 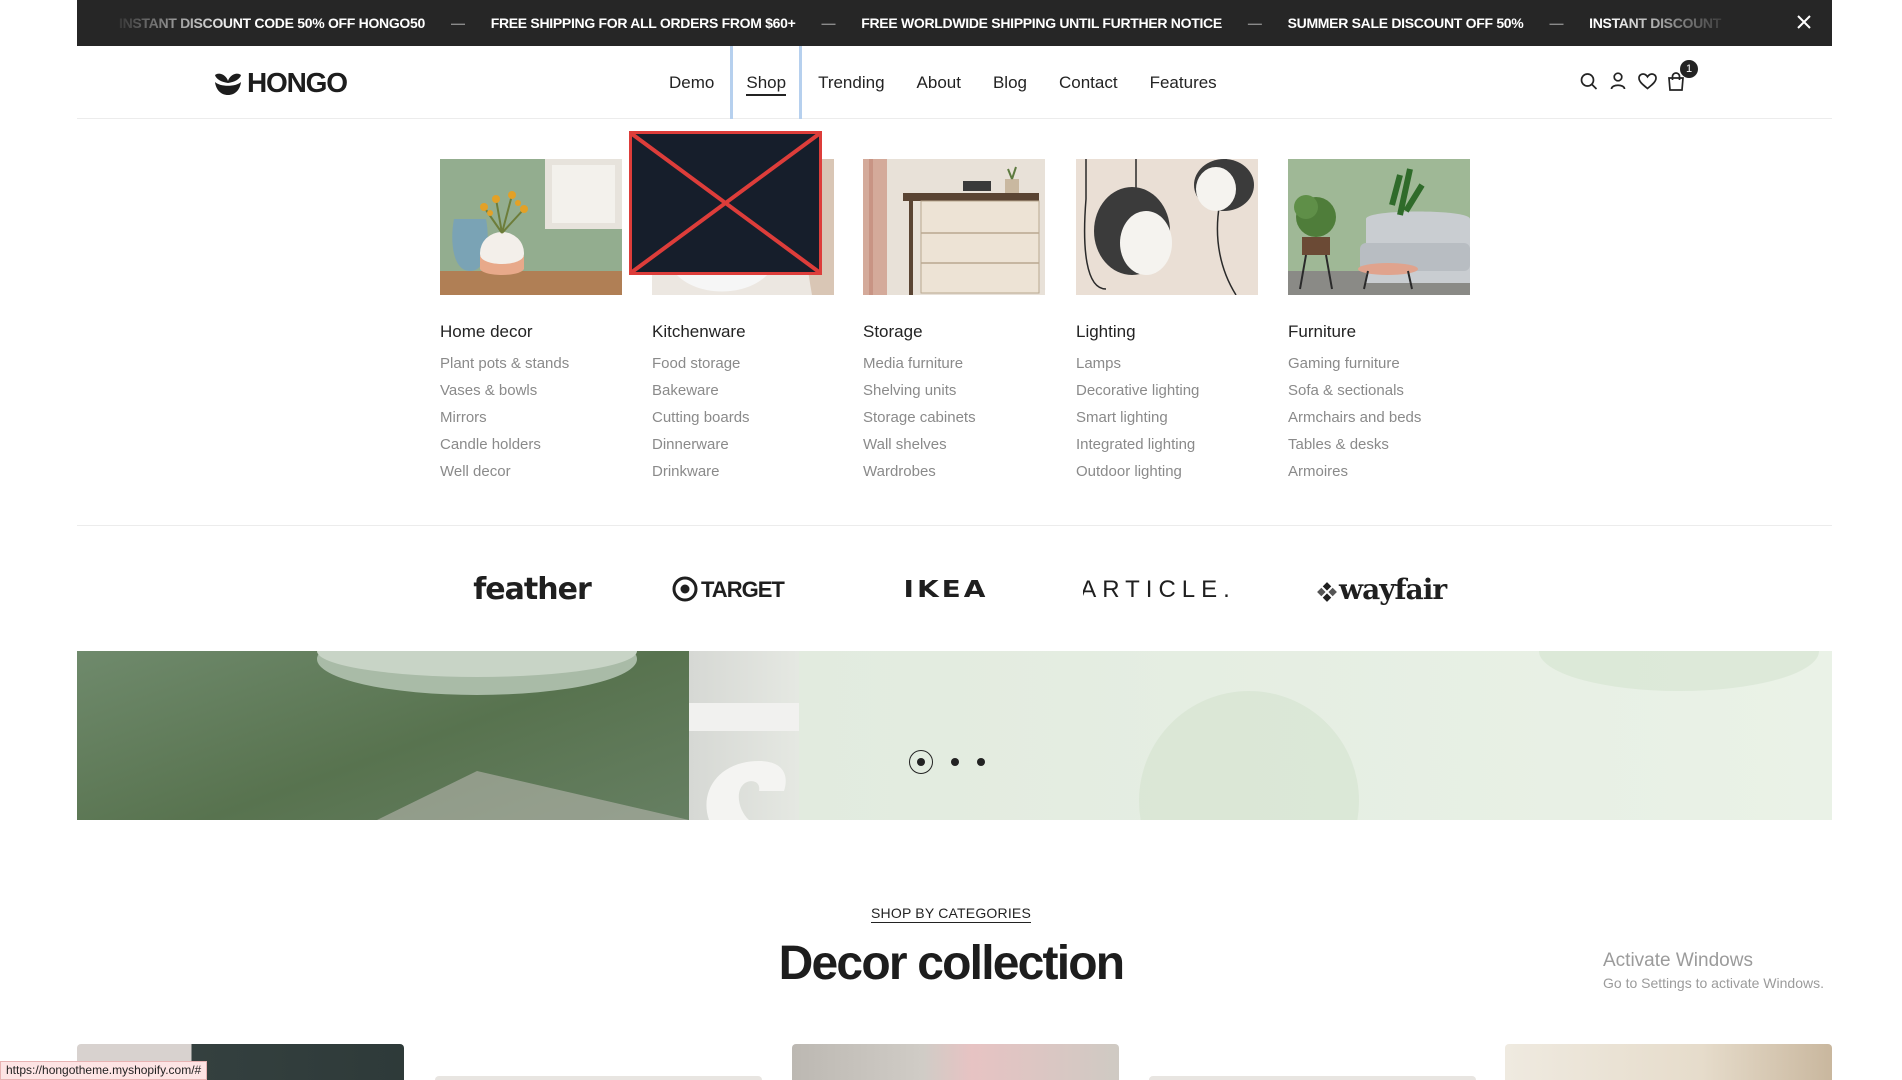 I want to click on mega-link: Media furniture, so click(x=954, y=367).